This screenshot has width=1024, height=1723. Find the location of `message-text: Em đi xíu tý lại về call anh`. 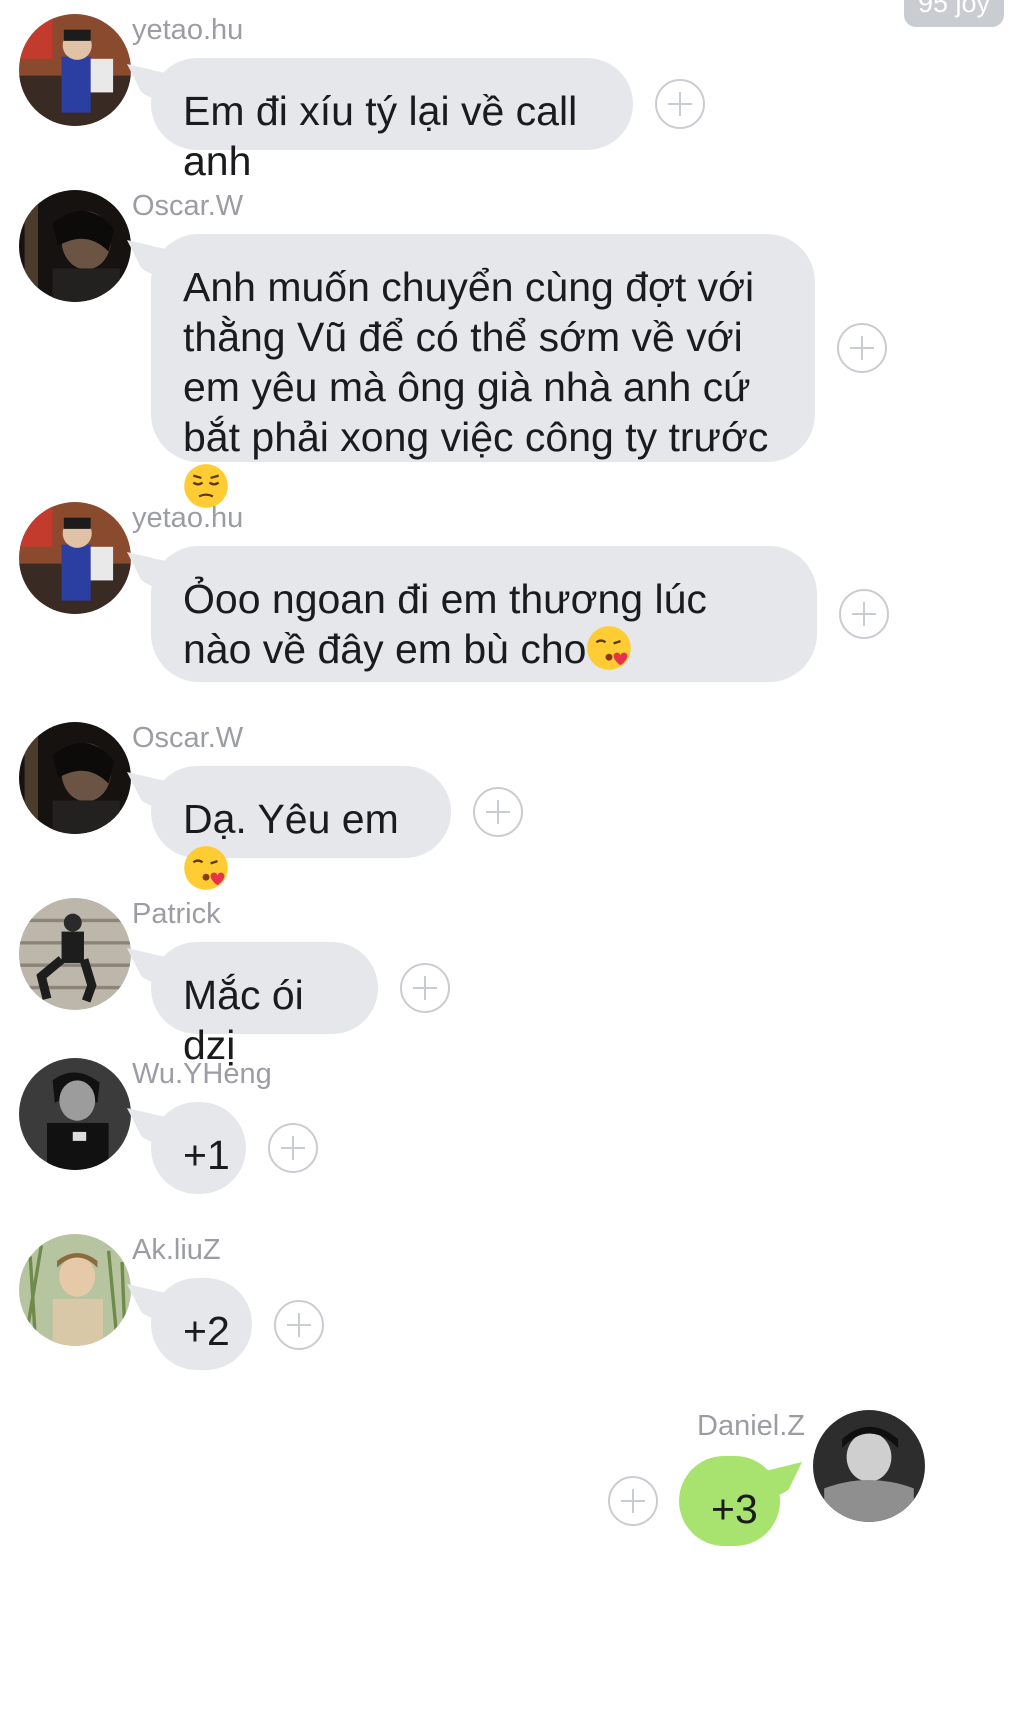

message-text: Em đi xíu tý lại về call anh is located at coordinates (380, 136).